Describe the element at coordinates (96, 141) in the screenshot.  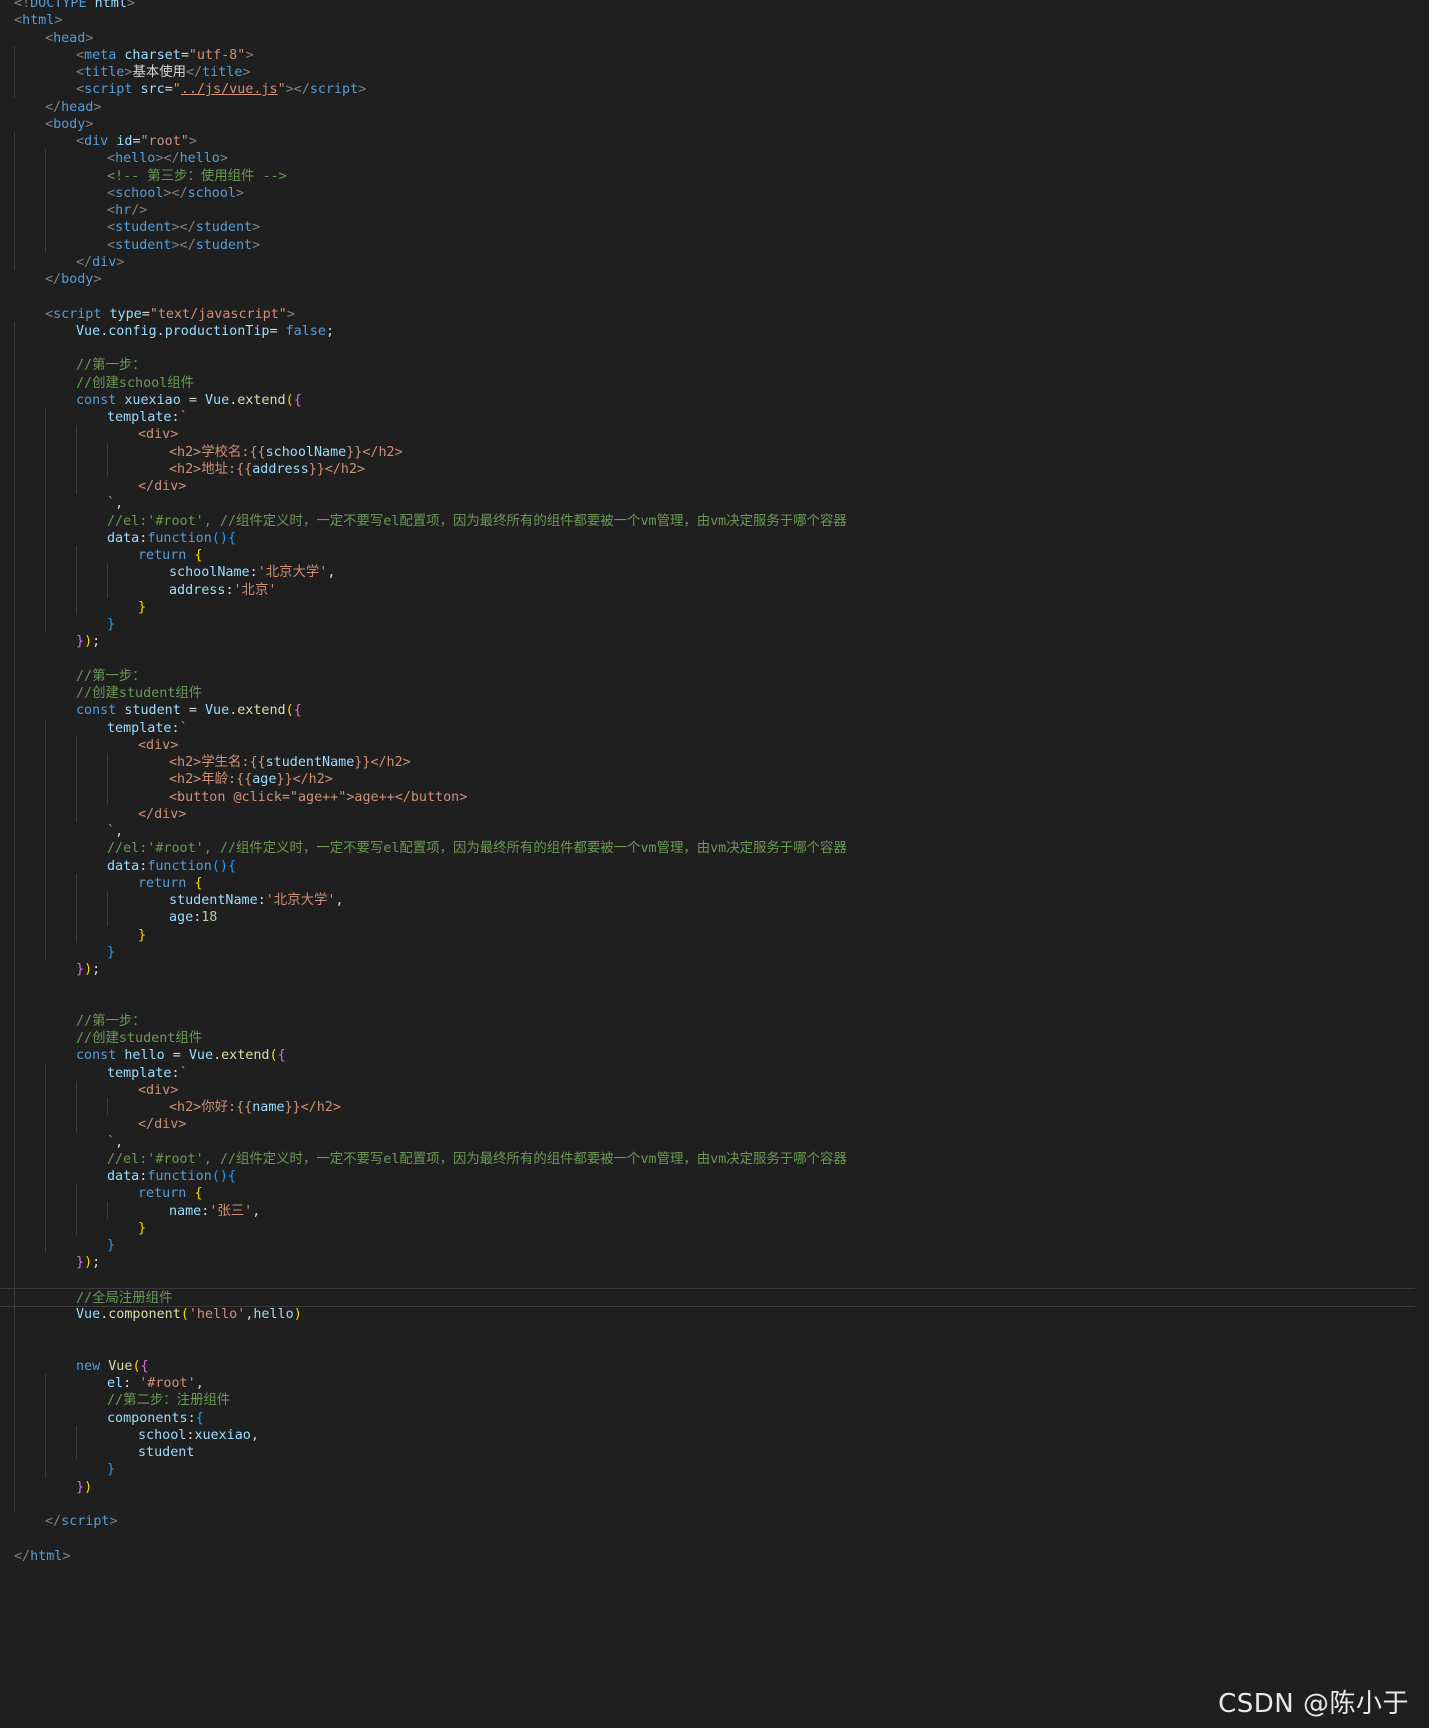
I see `code-token: div` at that location.